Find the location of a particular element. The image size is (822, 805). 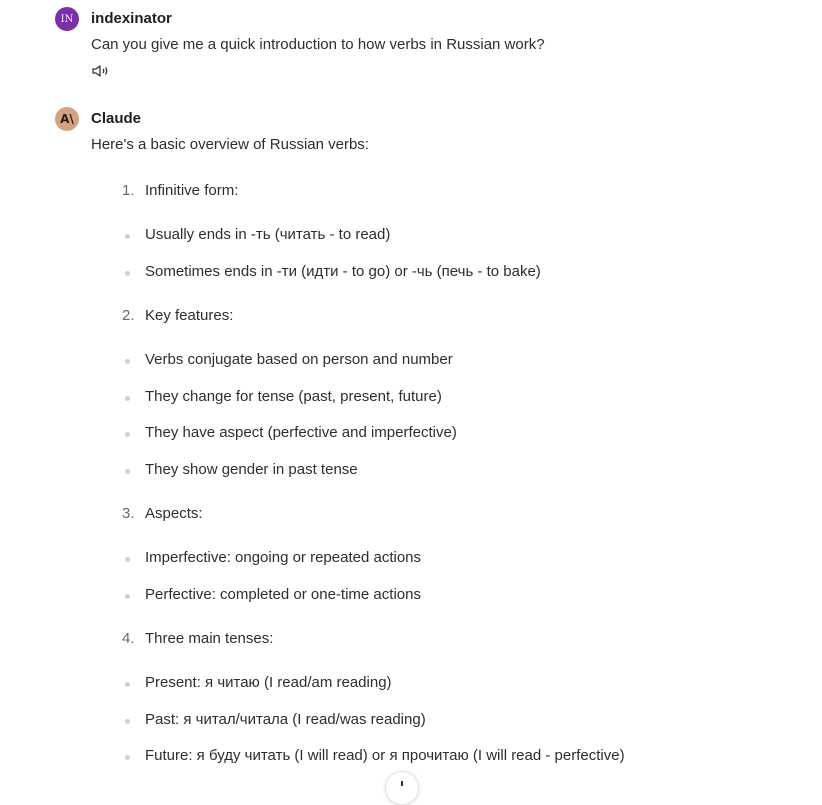

user-name: indexinator is located at coordinates (131, 18).